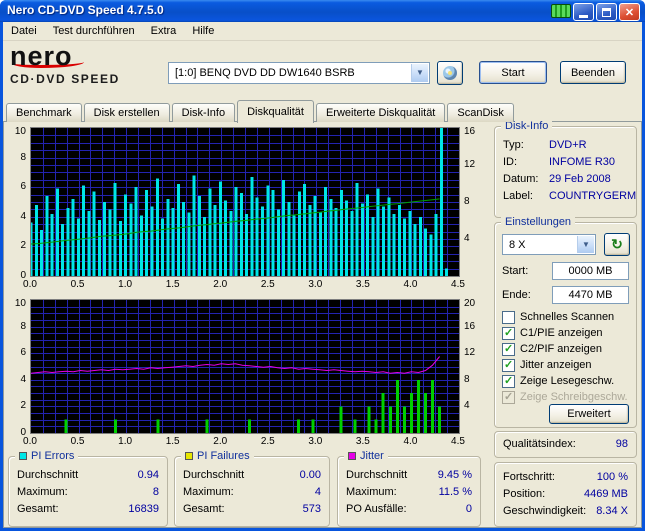 This screenshot has height=531, width=645. Describe the element at coordinates (94, 31) in the screenshot. I see `menu-test-durchfuehren: Test durchführen` at that location.